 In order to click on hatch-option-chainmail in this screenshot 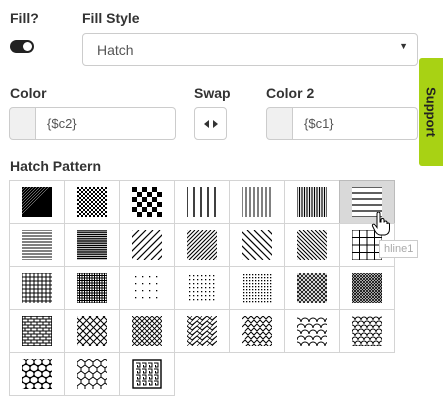, I will do `click(37, 374)`.